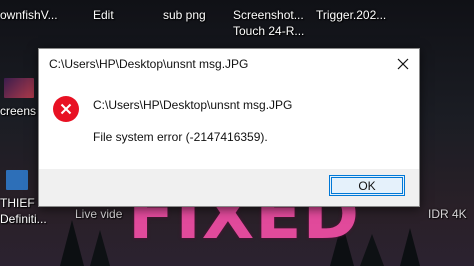 The width and height of the screenshot is (474, 266). I want to click on error-icon, so click(66, 109).